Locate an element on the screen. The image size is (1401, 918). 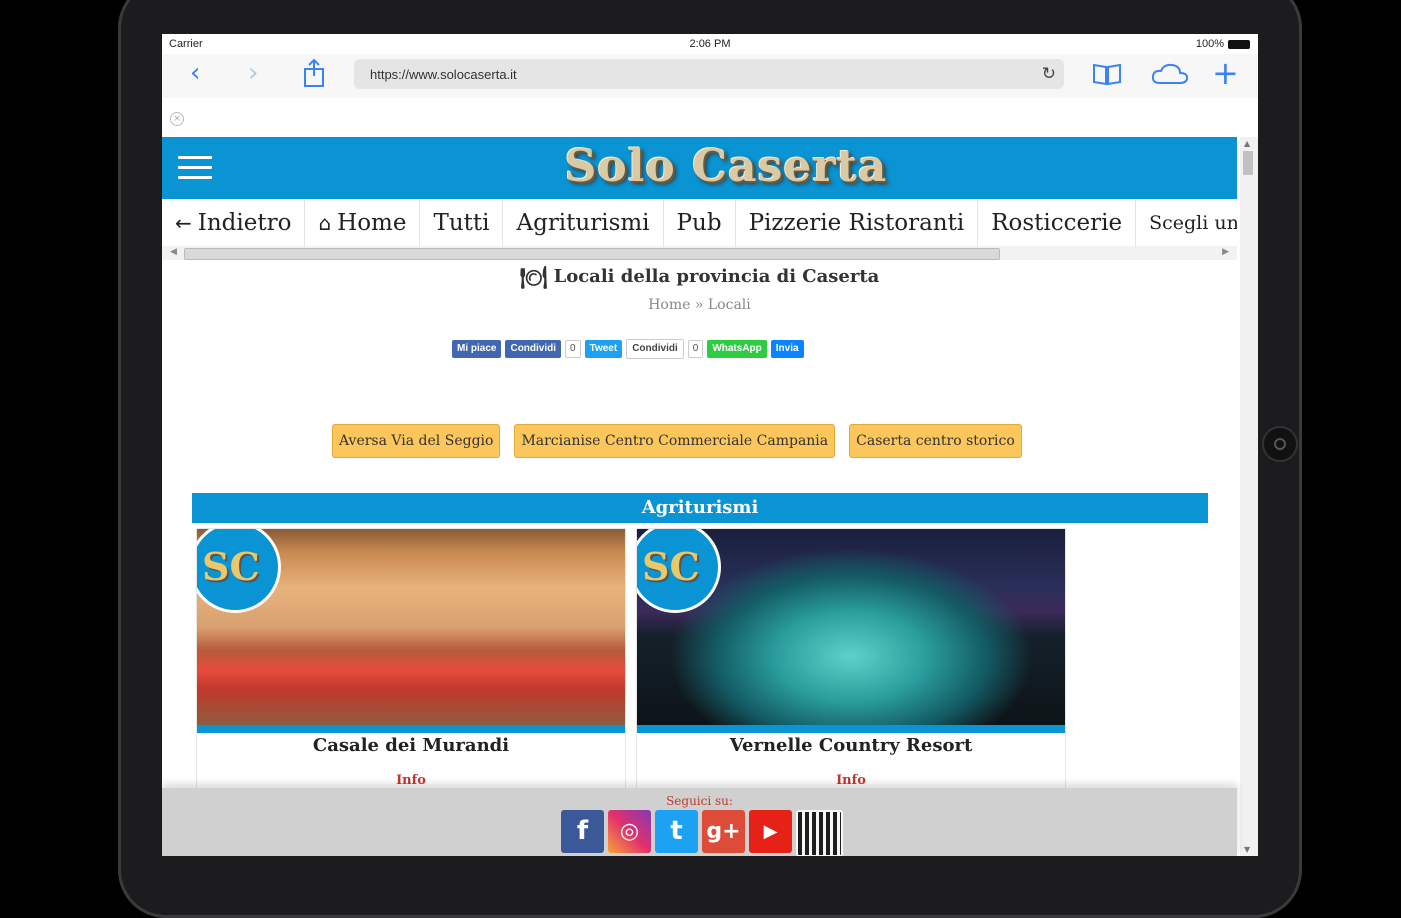
battery-icon is located at coordinates (1239, 44).